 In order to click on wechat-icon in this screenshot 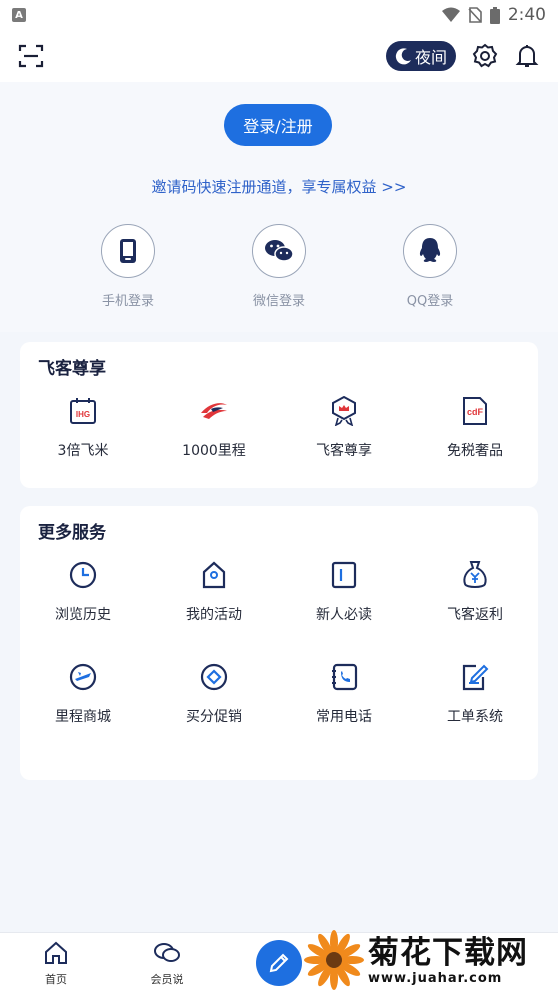, I will do `click(279, 251)`.